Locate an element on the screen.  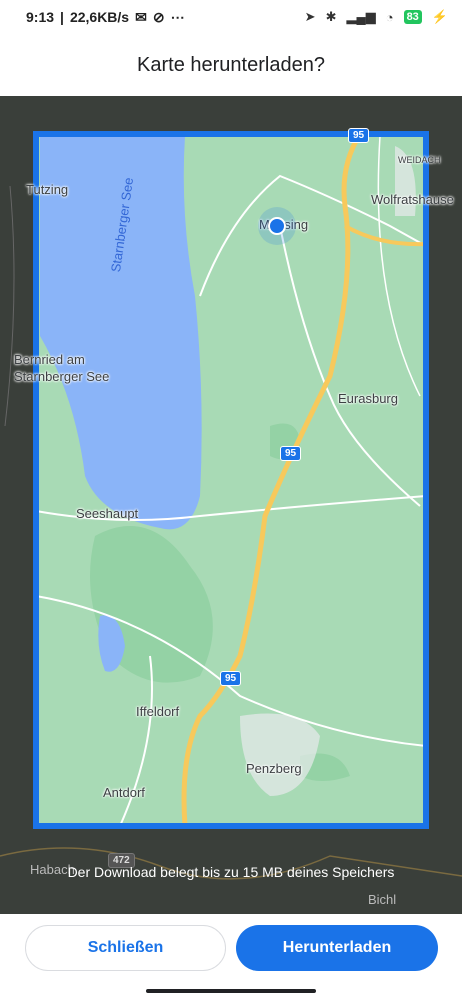
network-speed: 22,6KB/s is located at coordinates (99, 17).